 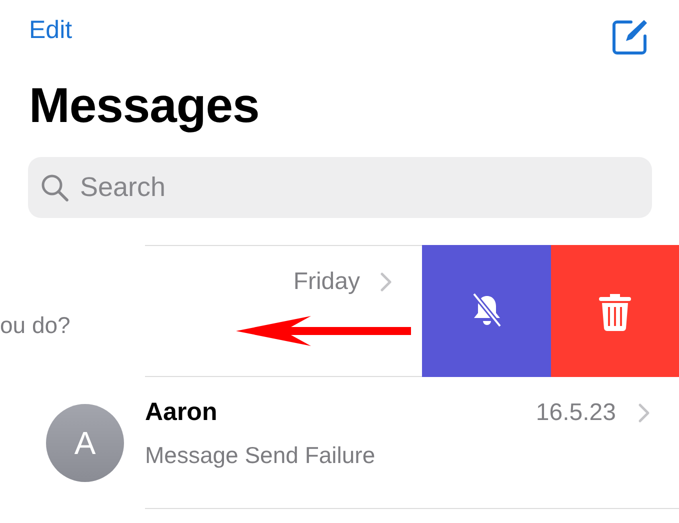 What do you see at coordinates (35, 325) in the screenshot?
I see `message-preview: ou do?` at bounding box center [35, 325].